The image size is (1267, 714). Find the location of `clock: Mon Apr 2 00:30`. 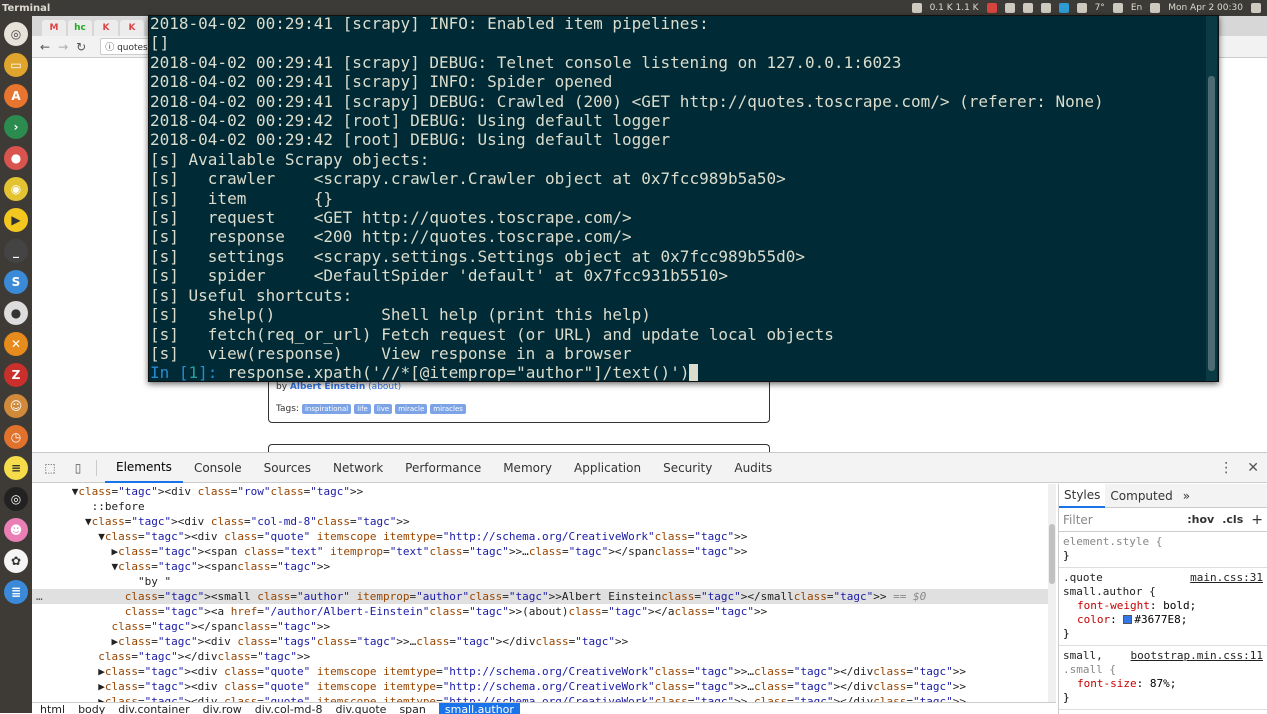

clock: Mon Apr 2 00:30 is located at coordinates (1205, 8).